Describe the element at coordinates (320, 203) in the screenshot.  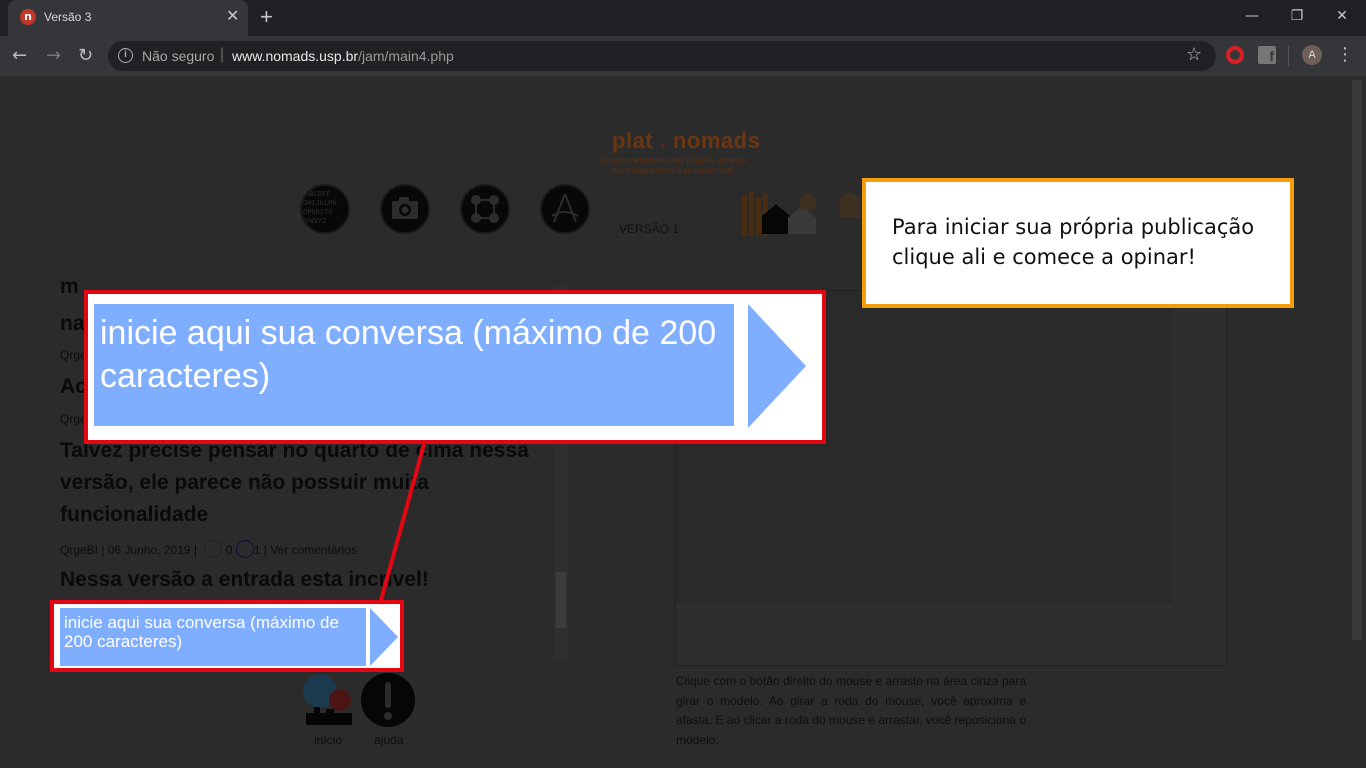
I see `svg-text: GHIJKLMN` at that location.